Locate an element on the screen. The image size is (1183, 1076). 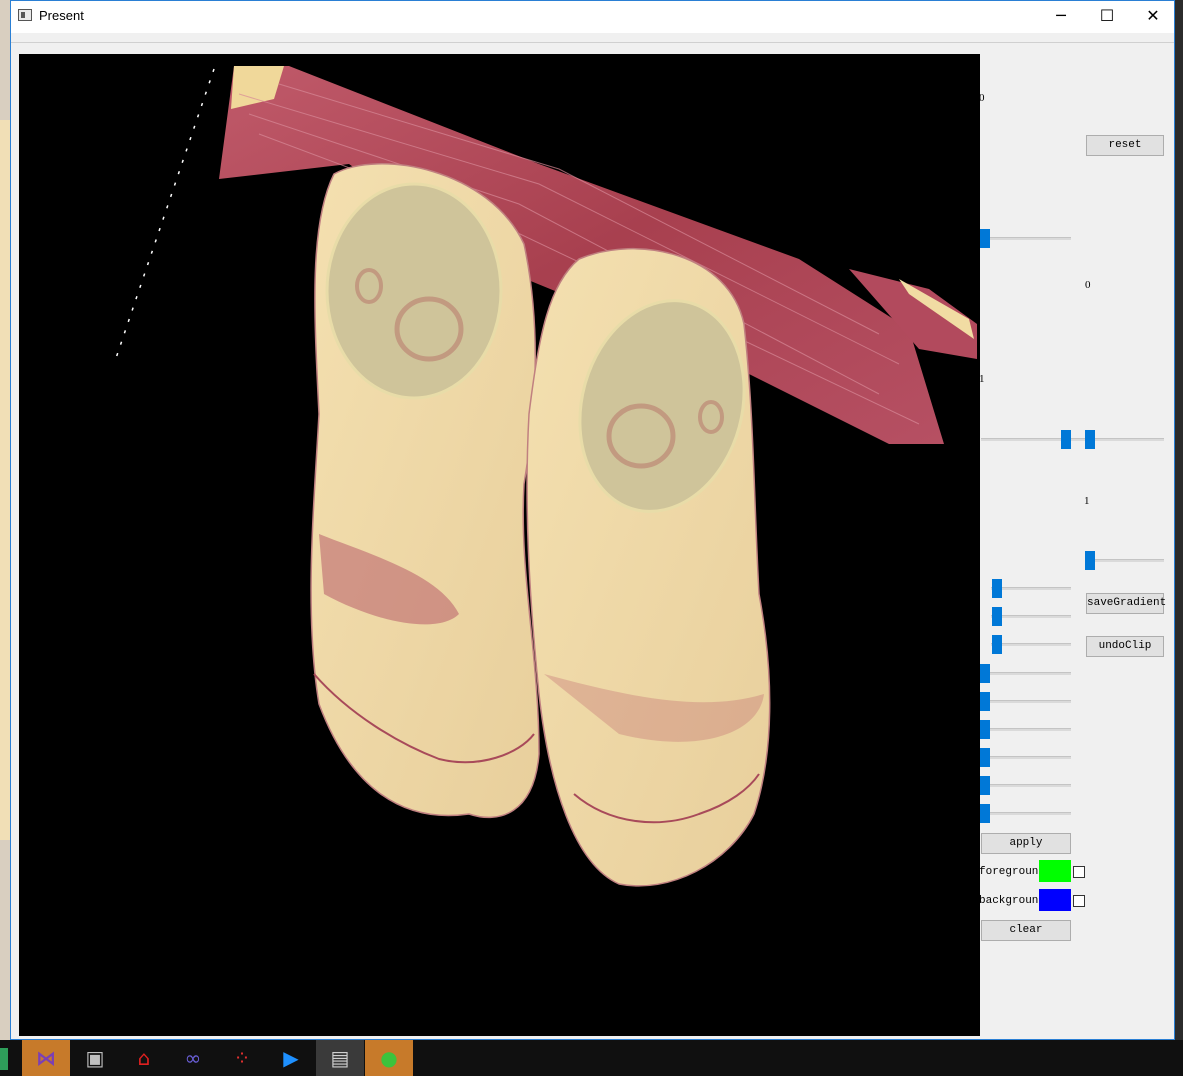
apply-button: apply is located at coordinates (1026, 843).